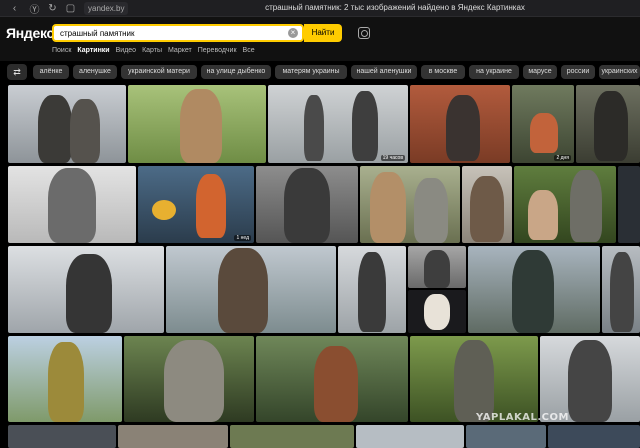 Image resolution: width=640 pixels, height=448 pixels. What do you see at coordinates (217, 50) in the screenshot?
I see `tab-translator: Переводчик` at bounding box center [217, 50].